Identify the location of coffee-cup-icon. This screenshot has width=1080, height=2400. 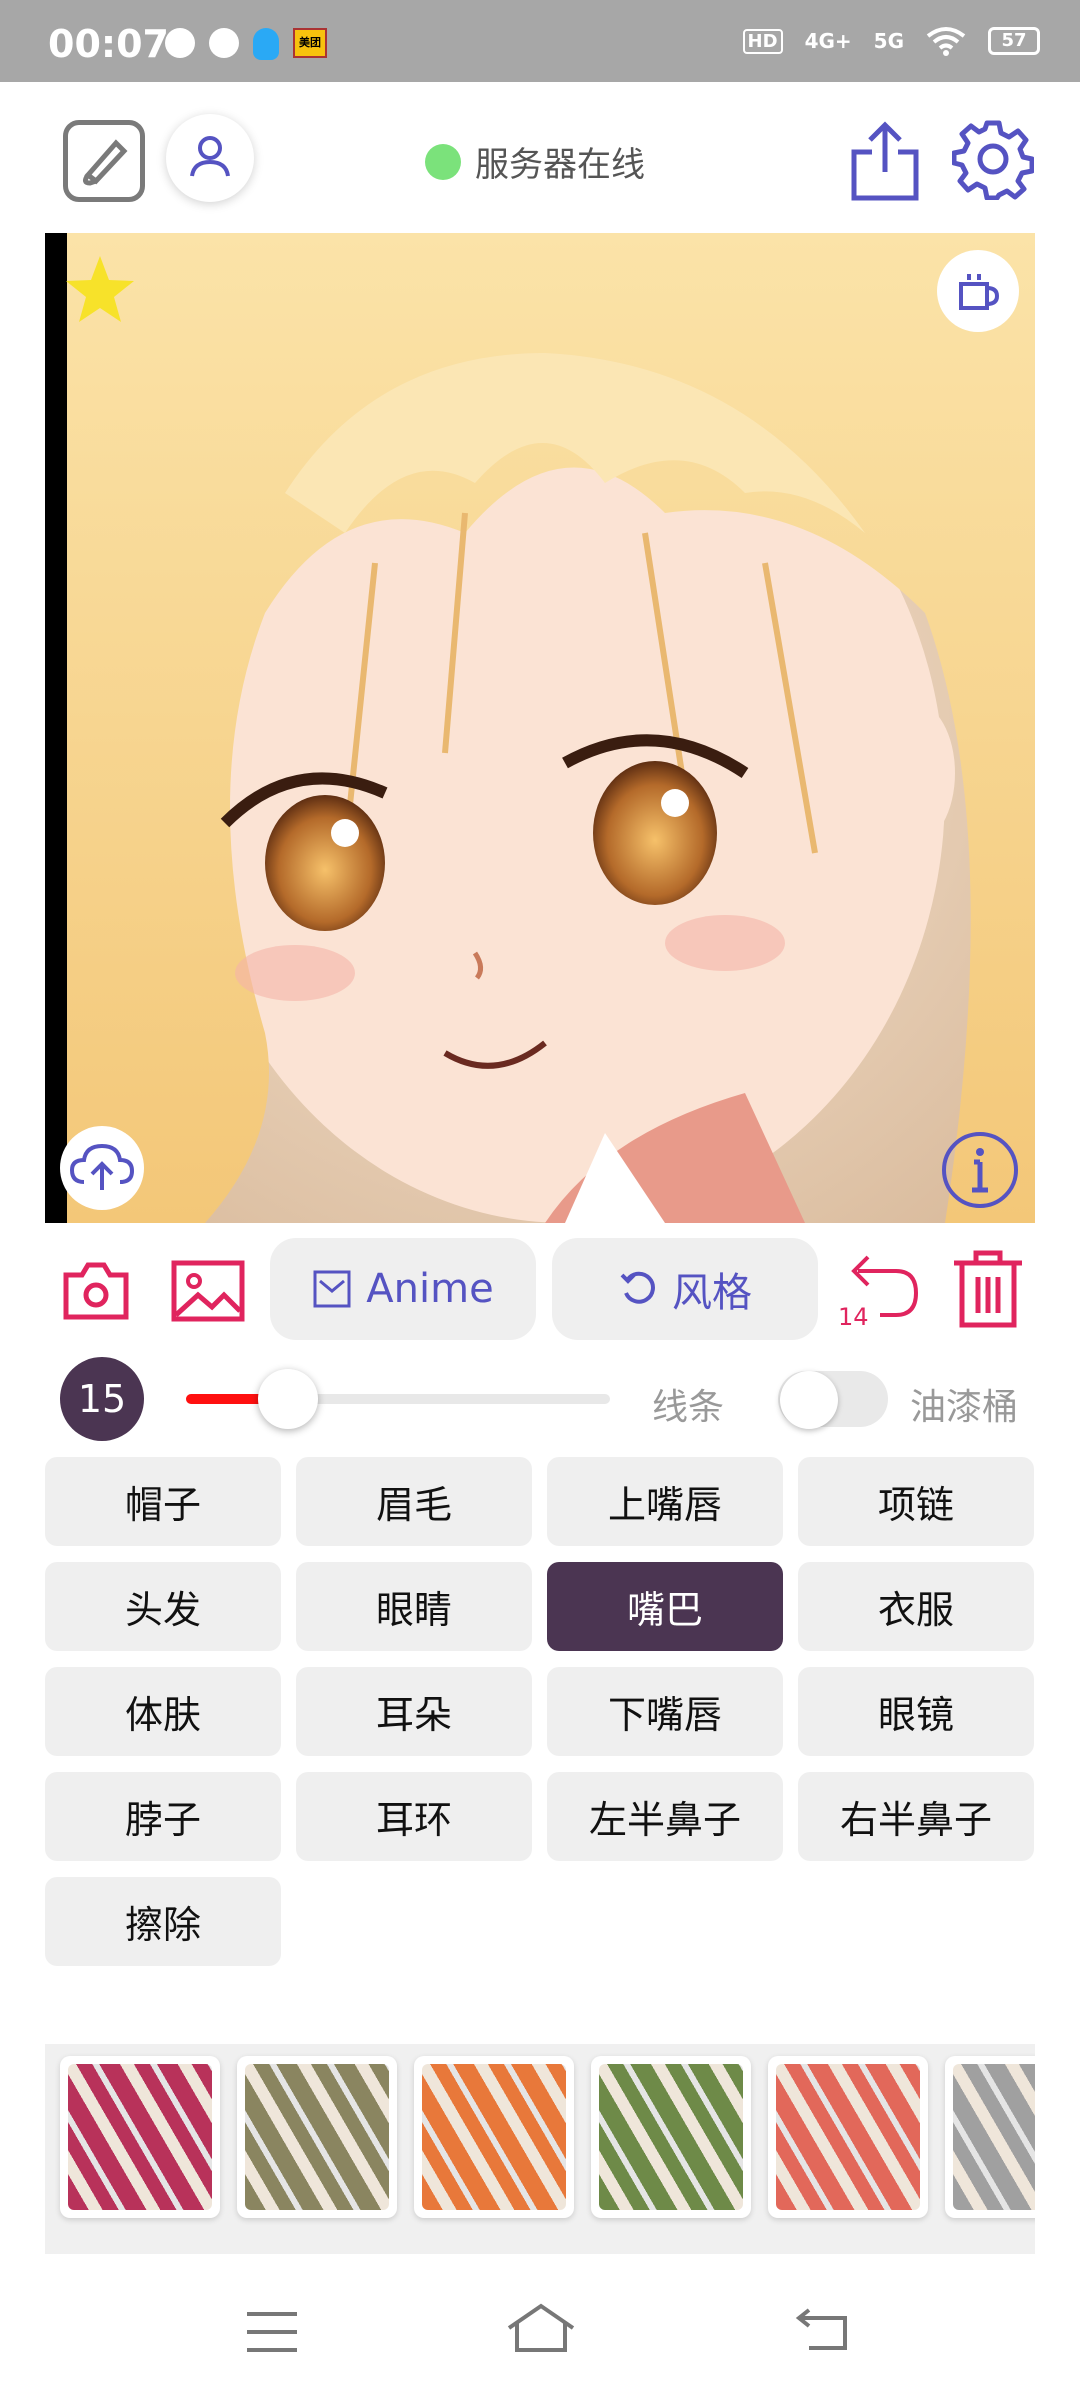
(979, 292).